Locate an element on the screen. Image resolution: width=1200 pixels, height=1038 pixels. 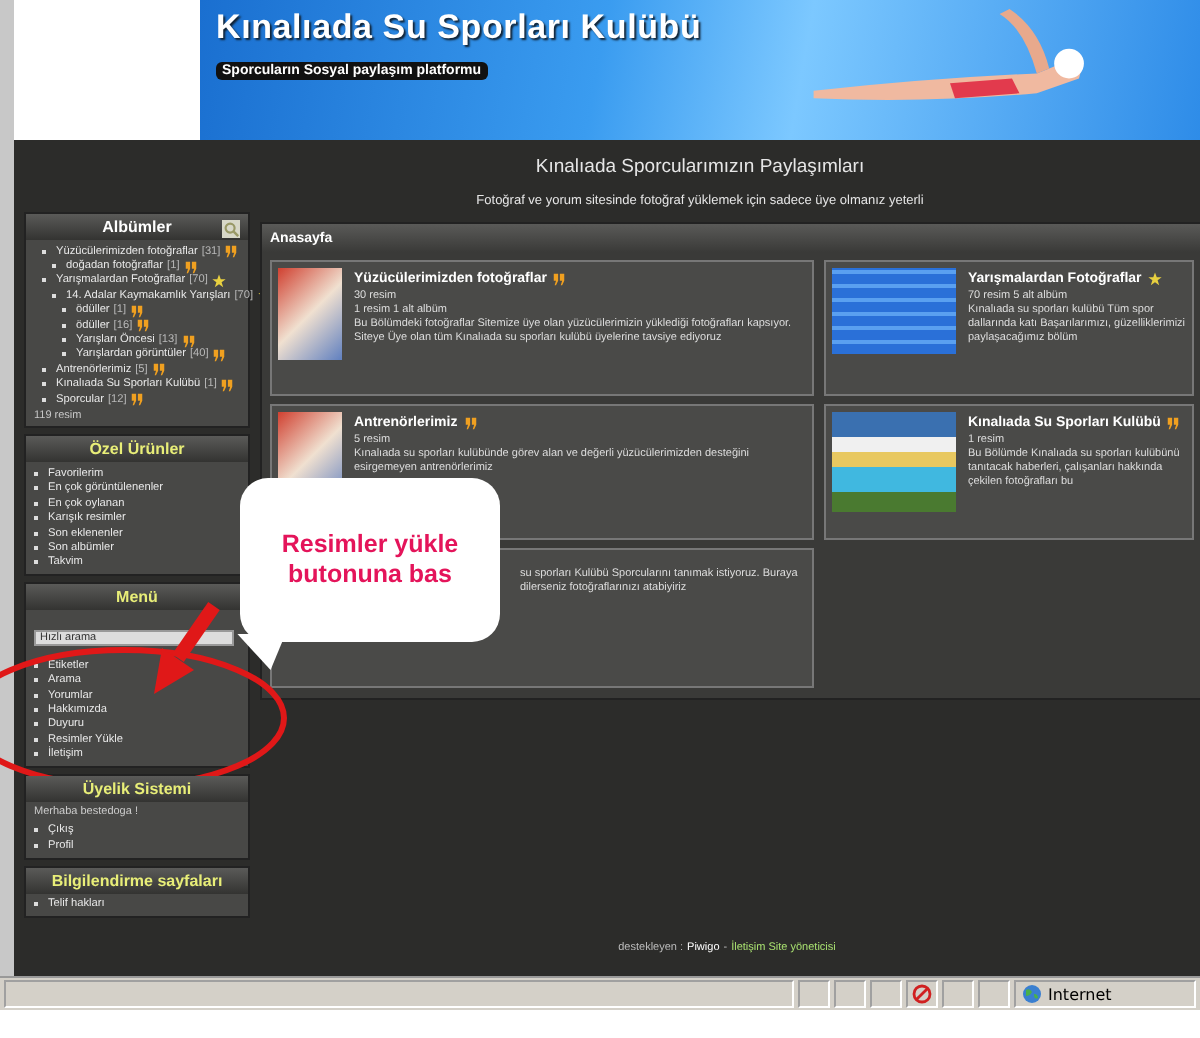
panel-title: Bilgilendirme sayfaları is located at coordinates (137, 880).